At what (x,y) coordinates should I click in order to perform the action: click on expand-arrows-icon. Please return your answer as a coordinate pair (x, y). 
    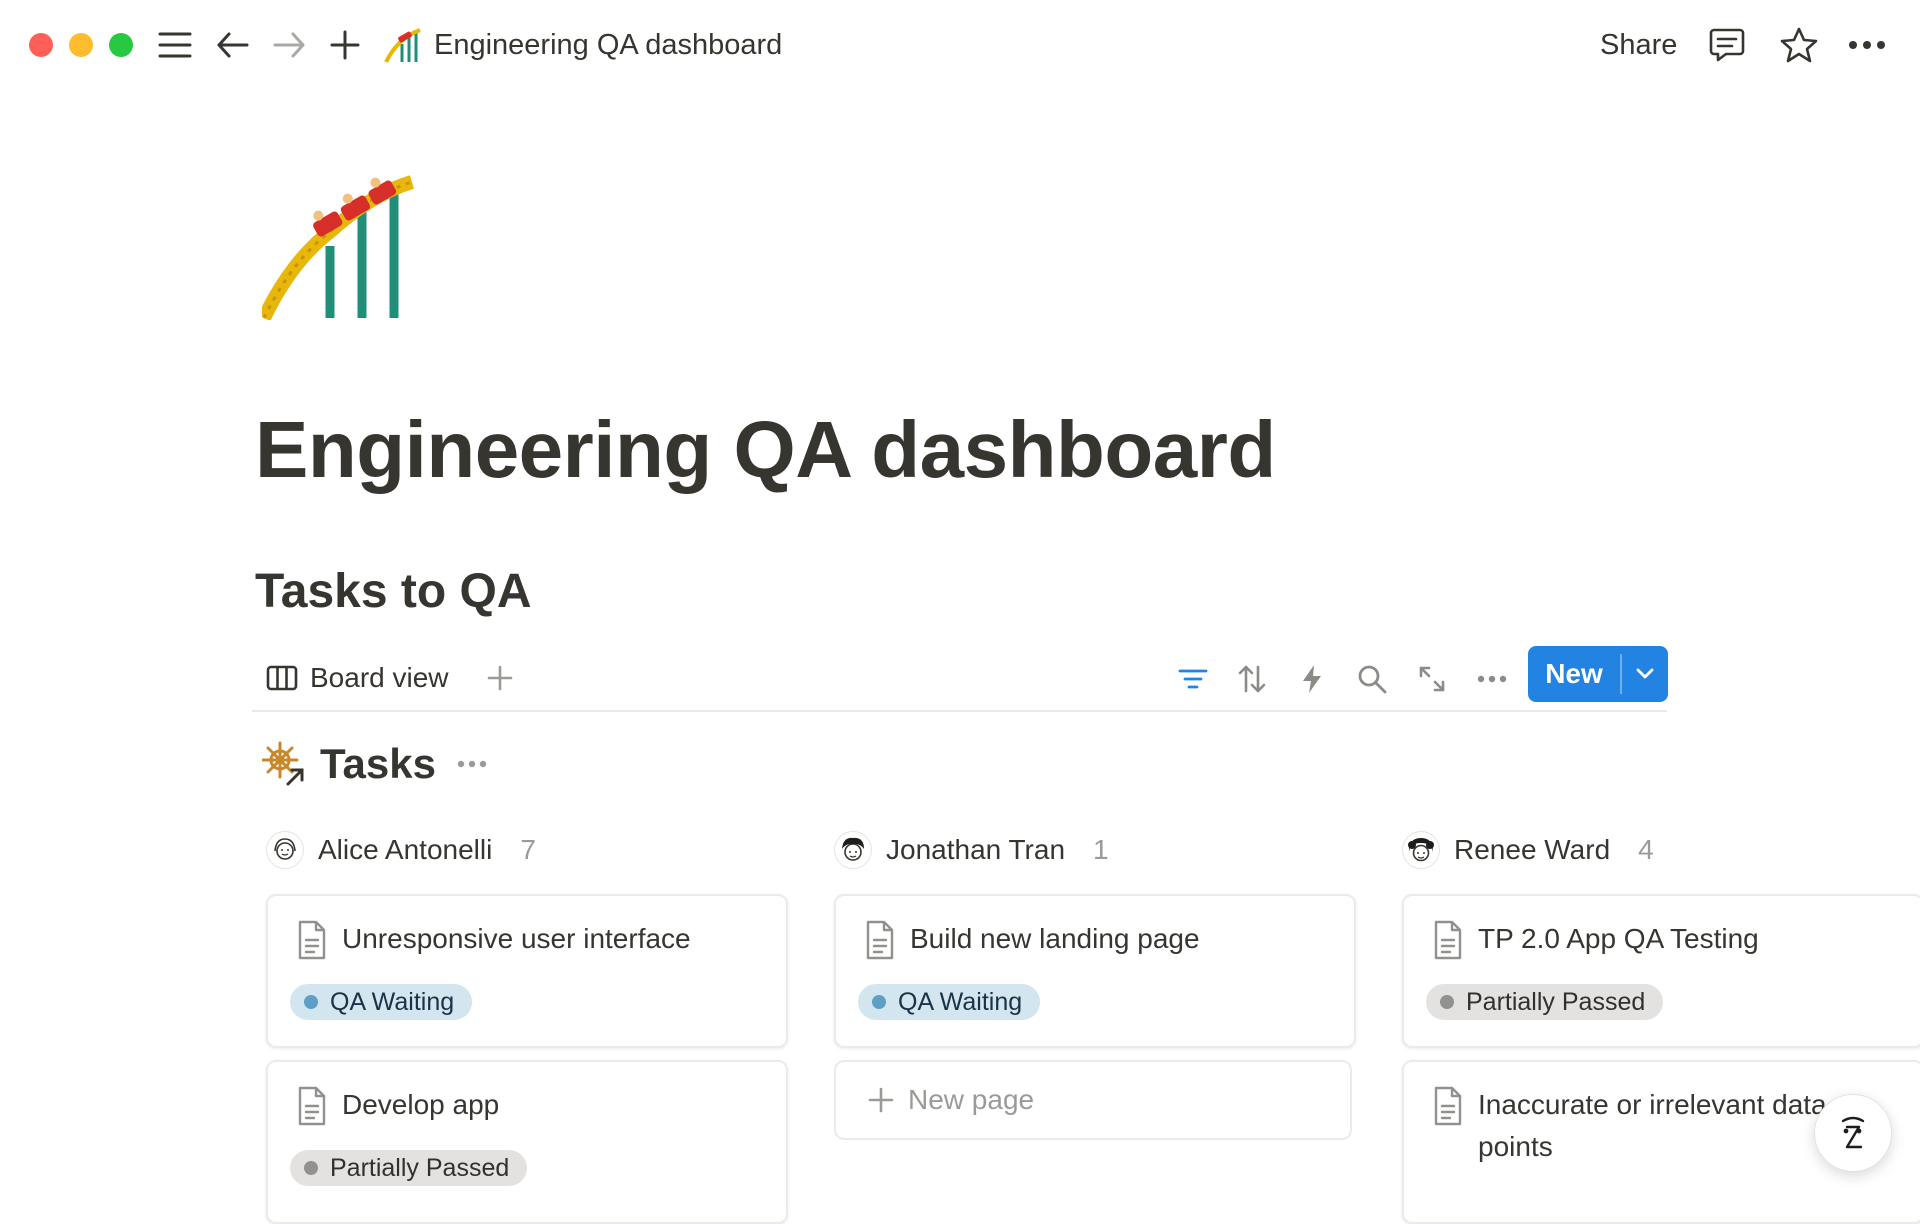
    Looking at the image, I should click on (1432, 679).